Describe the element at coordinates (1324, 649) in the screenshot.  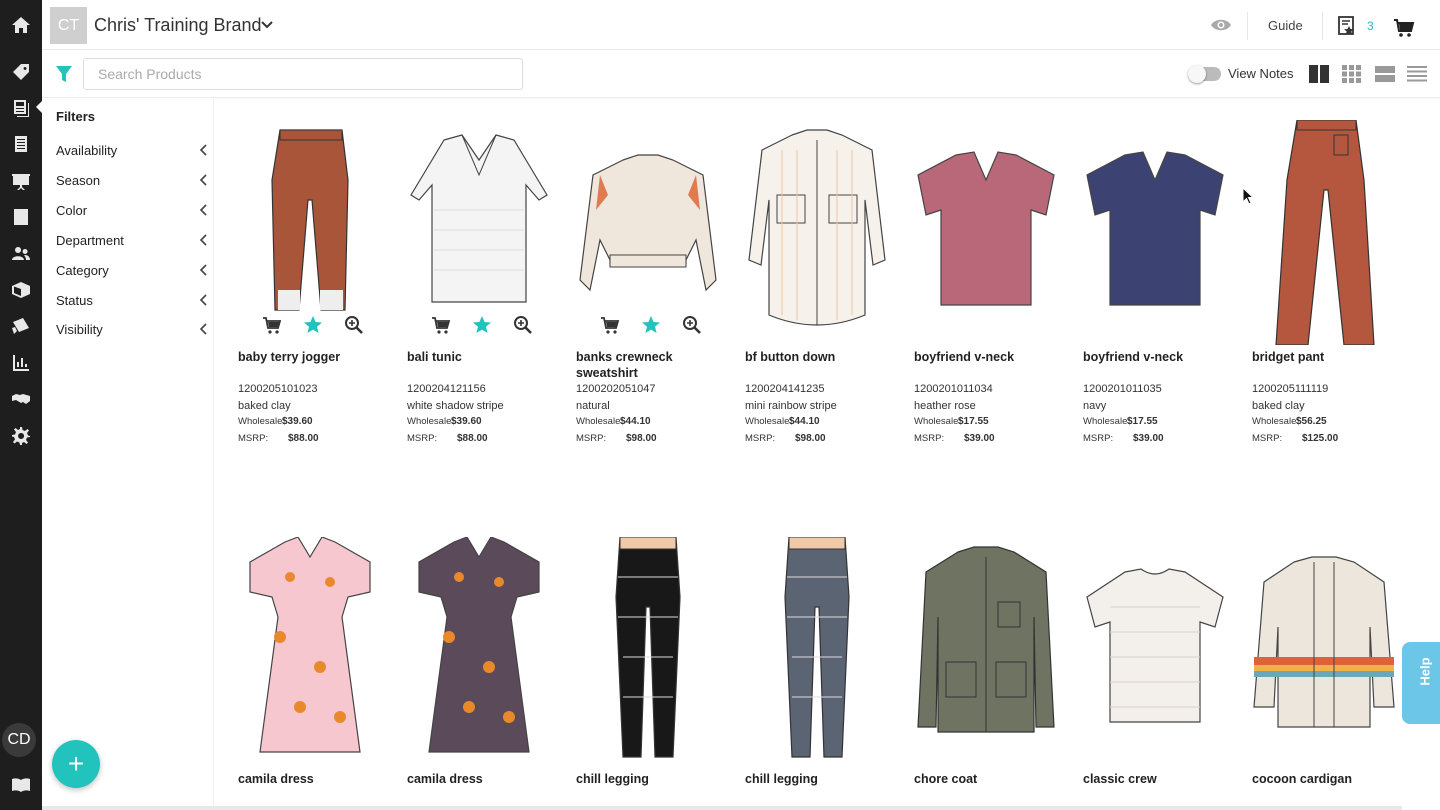
I see `cardigan-sketch-icon` at that location.